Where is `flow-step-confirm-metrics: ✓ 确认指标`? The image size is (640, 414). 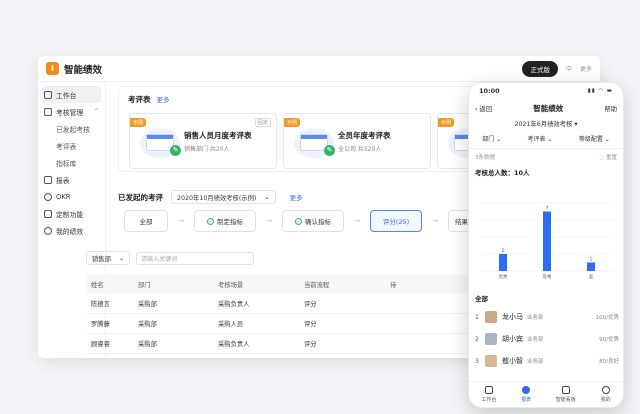
flow-step-confirm-metrics: ✓ 确认指标 is located at coordinates (313, 221).